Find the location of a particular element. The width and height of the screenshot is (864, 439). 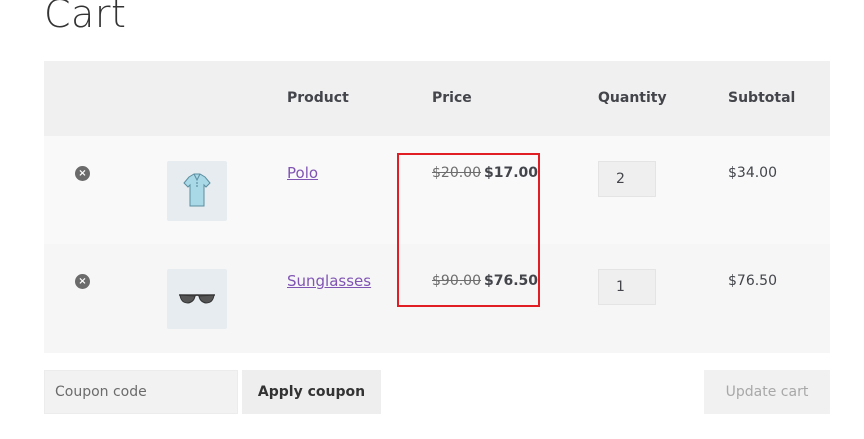

price-cell: $20.00 $17.00 is located at coordinates (485, 173).